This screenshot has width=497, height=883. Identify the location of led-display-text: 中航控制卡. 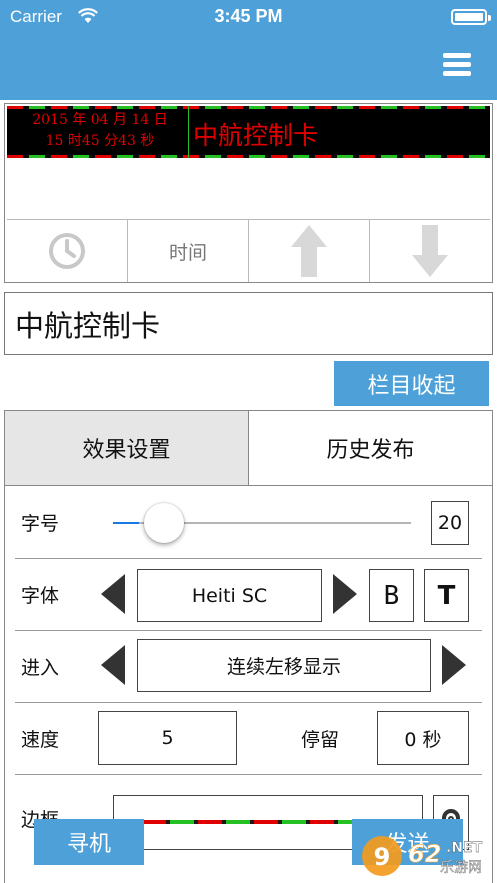
(256, 135).